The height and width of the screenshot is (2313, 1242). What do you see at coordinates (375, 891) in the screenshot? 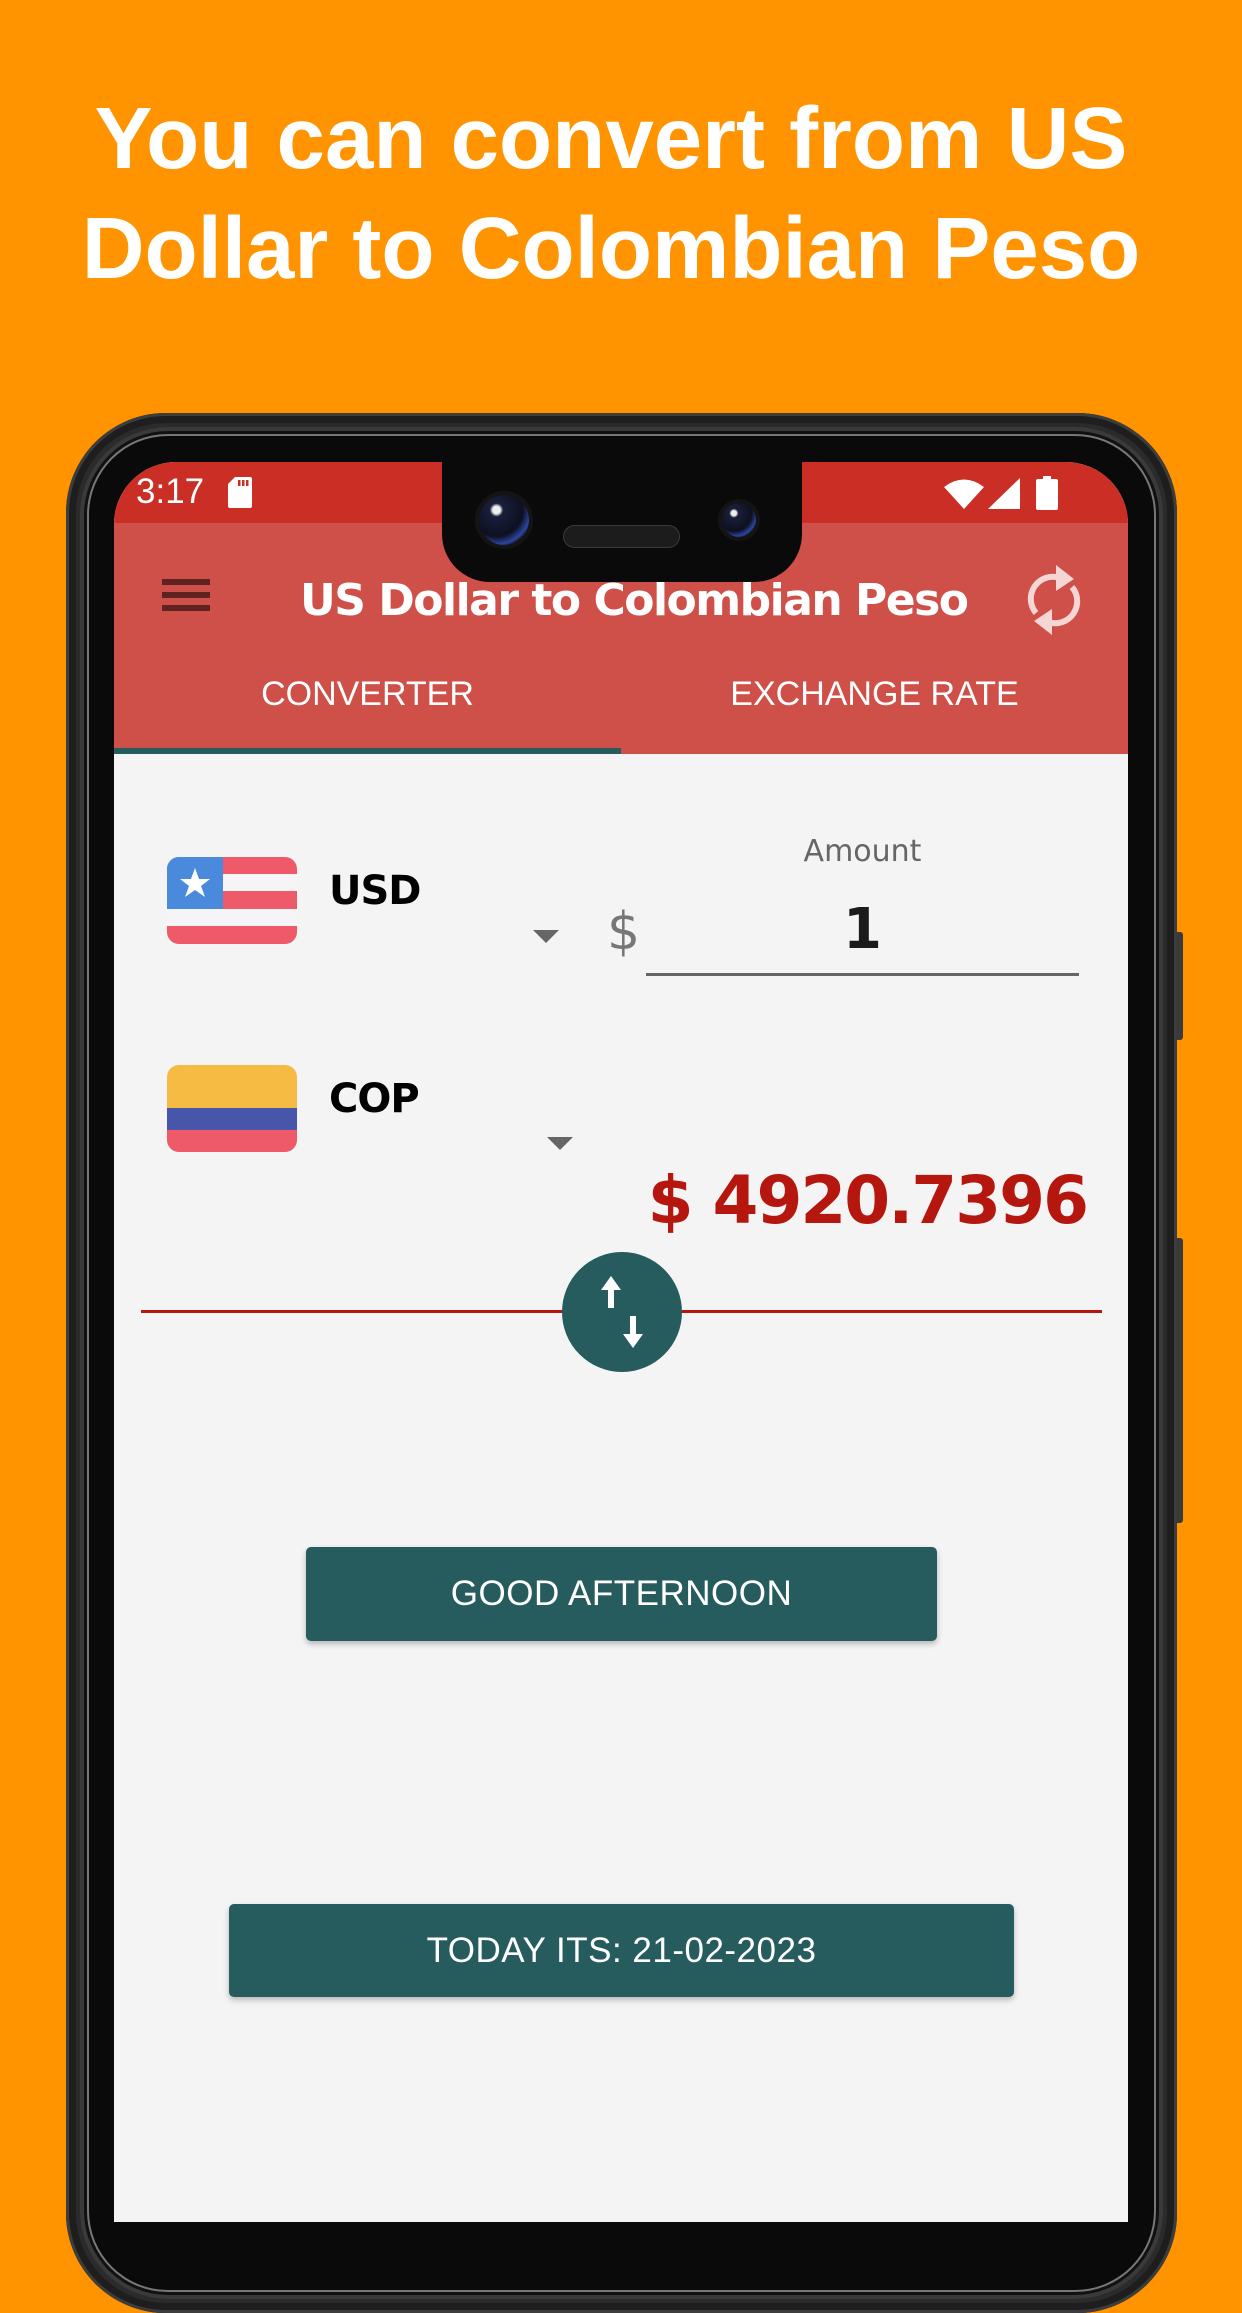
I see `from-currency-code: USD` at bounding box center [375, 891].